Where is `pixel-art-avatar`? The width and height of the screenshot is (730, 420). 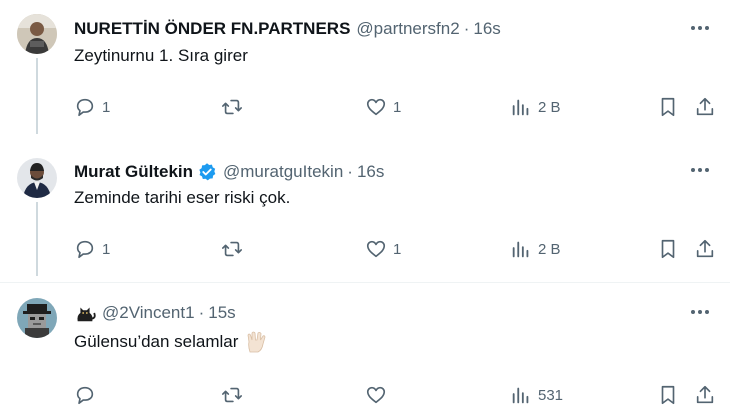 pixel-art-avatar is located at coordinates (37, 318).